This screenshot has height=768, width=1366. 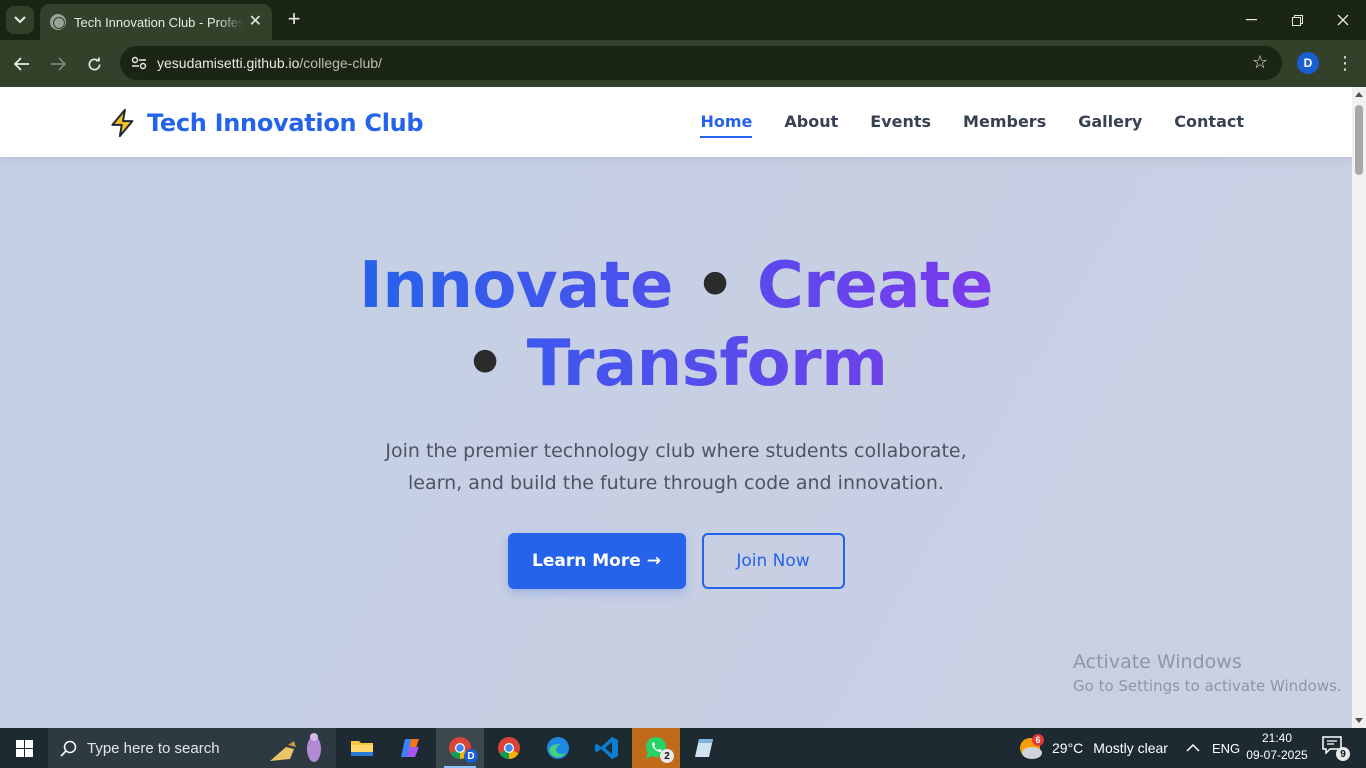 I want to click on nav-about: About, so click(x=811, y=125).